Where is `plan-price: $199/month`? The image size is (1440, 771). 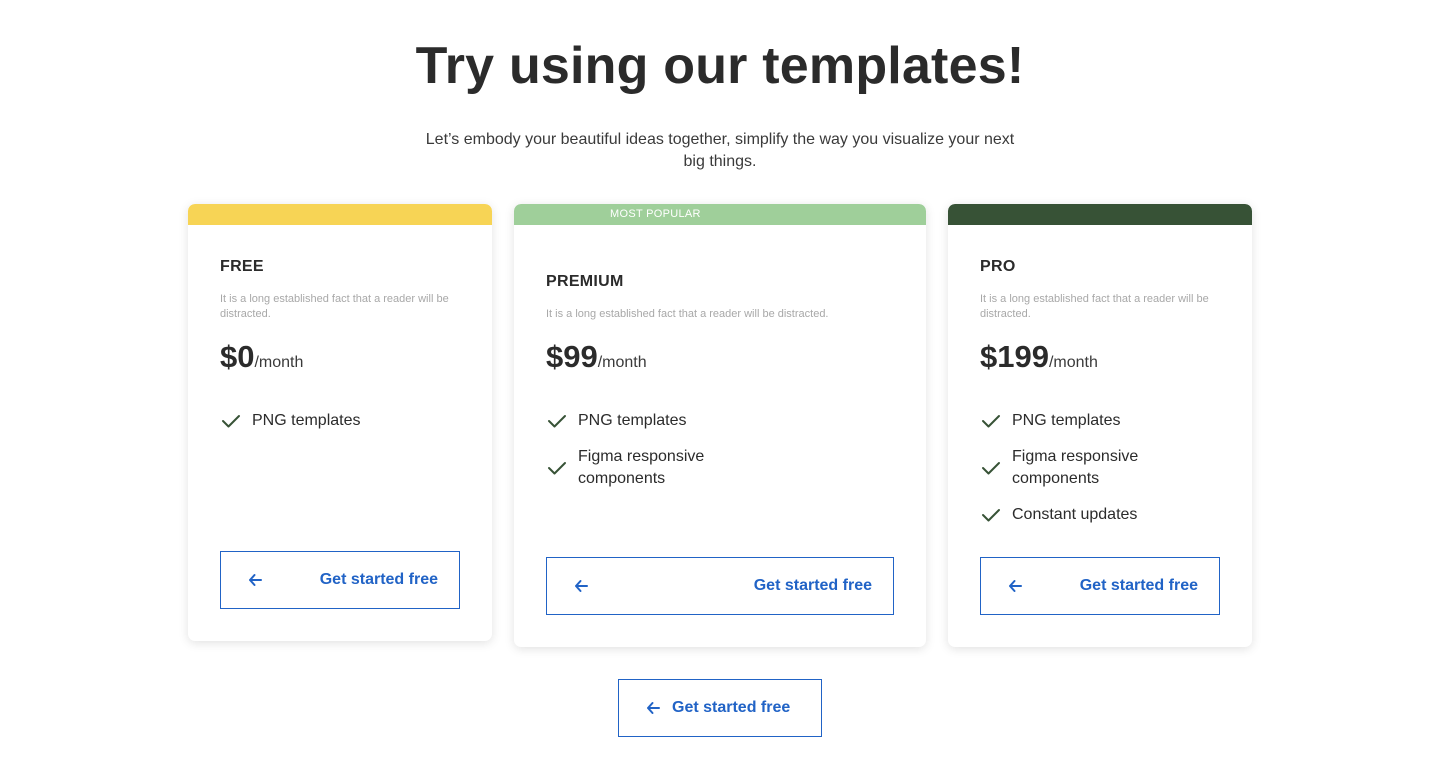 plan-price: $199/month is located at coordinates (1039, 357).